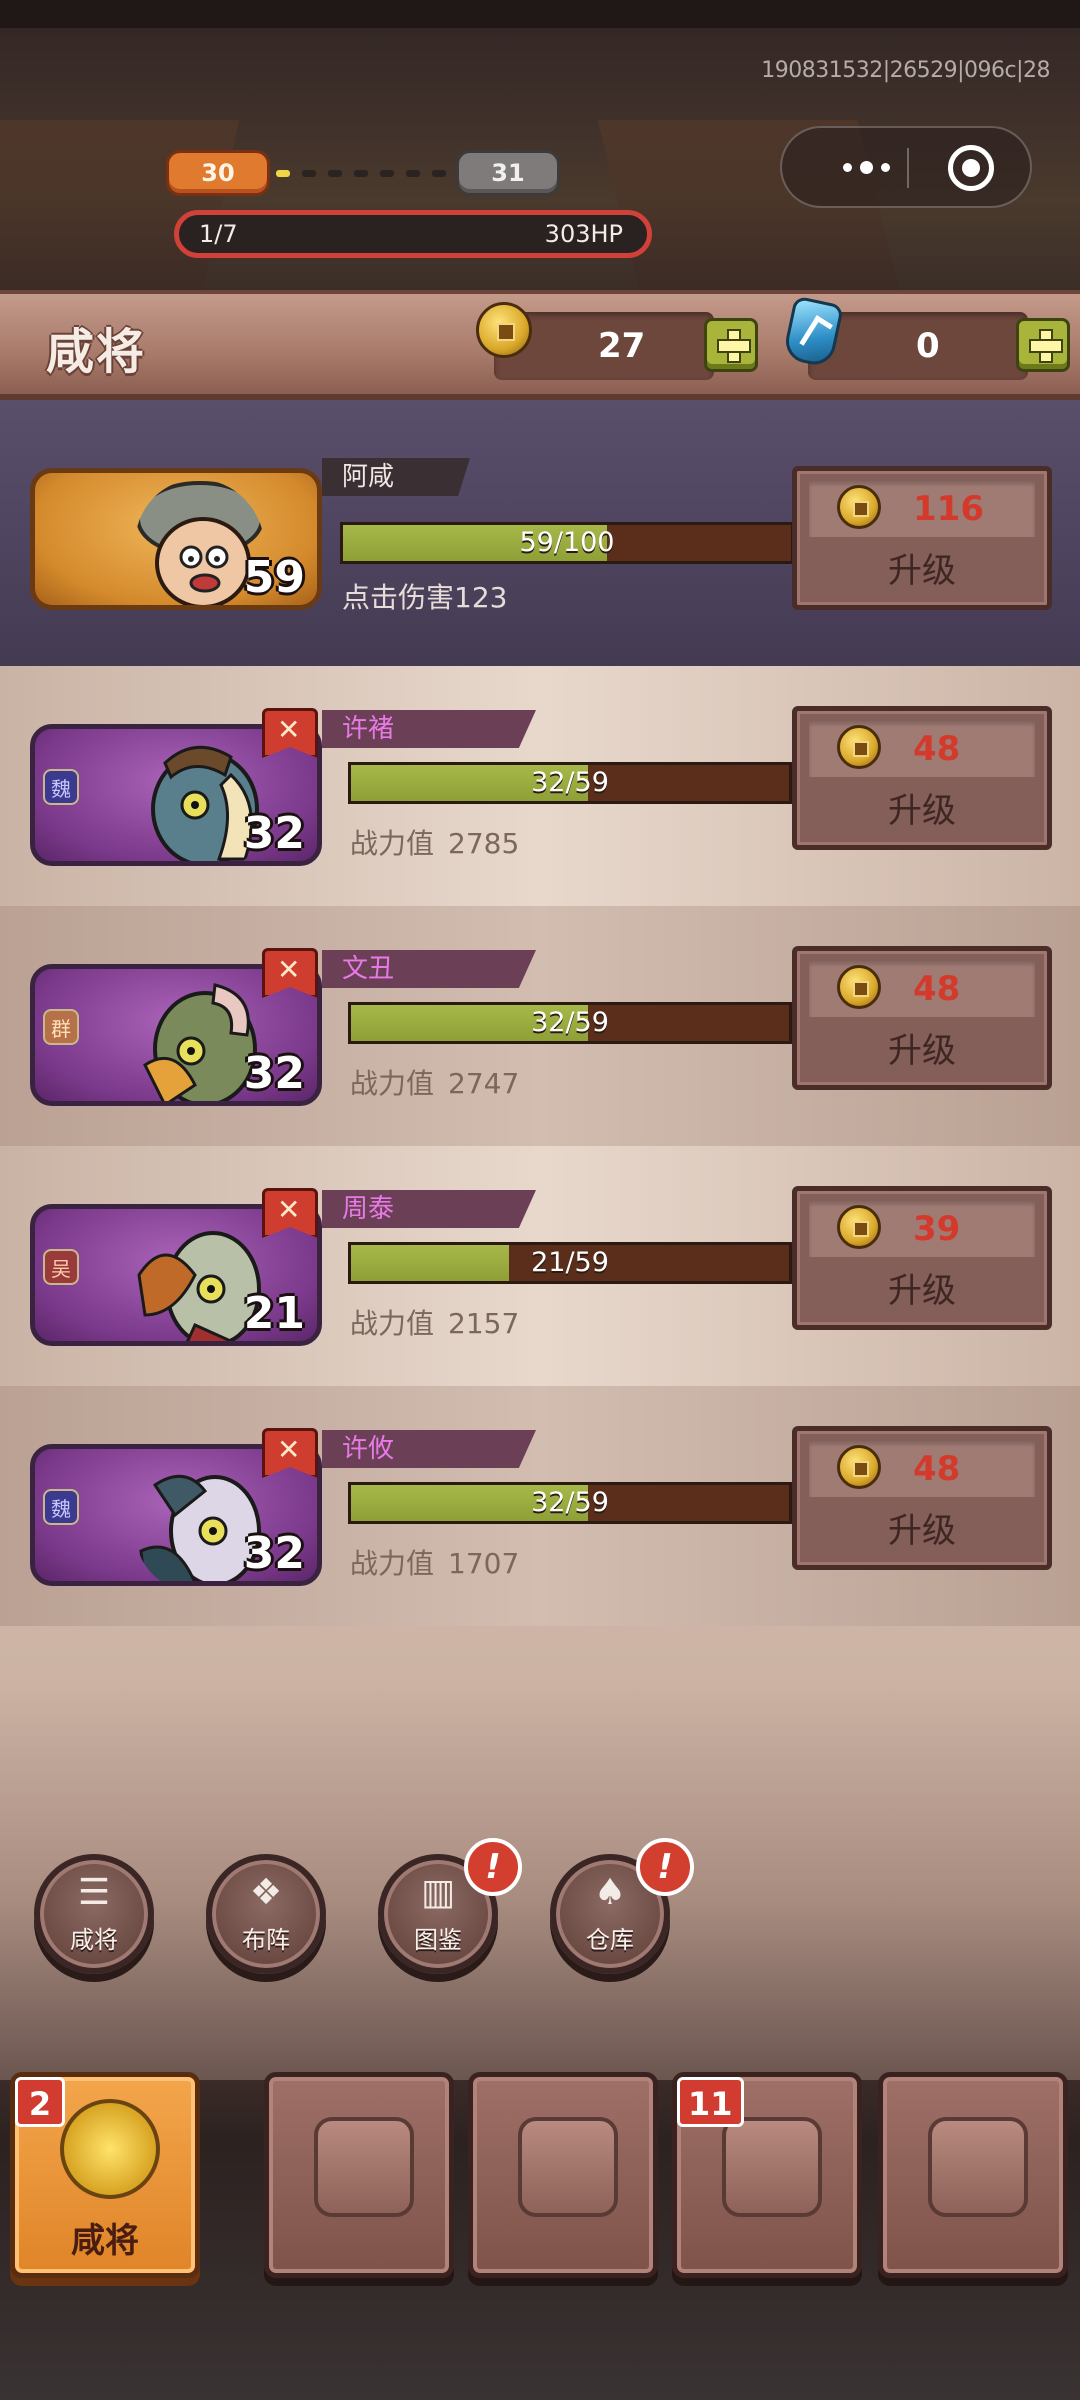  Describe the element at coordinates (105, 2241) in the screenshot. I see `tab-label: 咸将` at that location.